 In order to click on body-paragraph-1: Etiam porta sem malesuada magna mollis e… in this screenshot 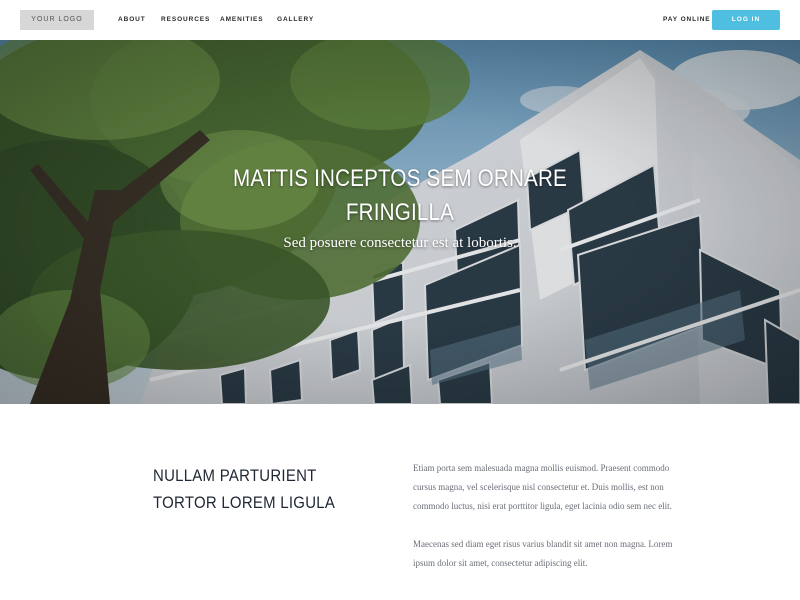, I will do `click(542, 487)`.